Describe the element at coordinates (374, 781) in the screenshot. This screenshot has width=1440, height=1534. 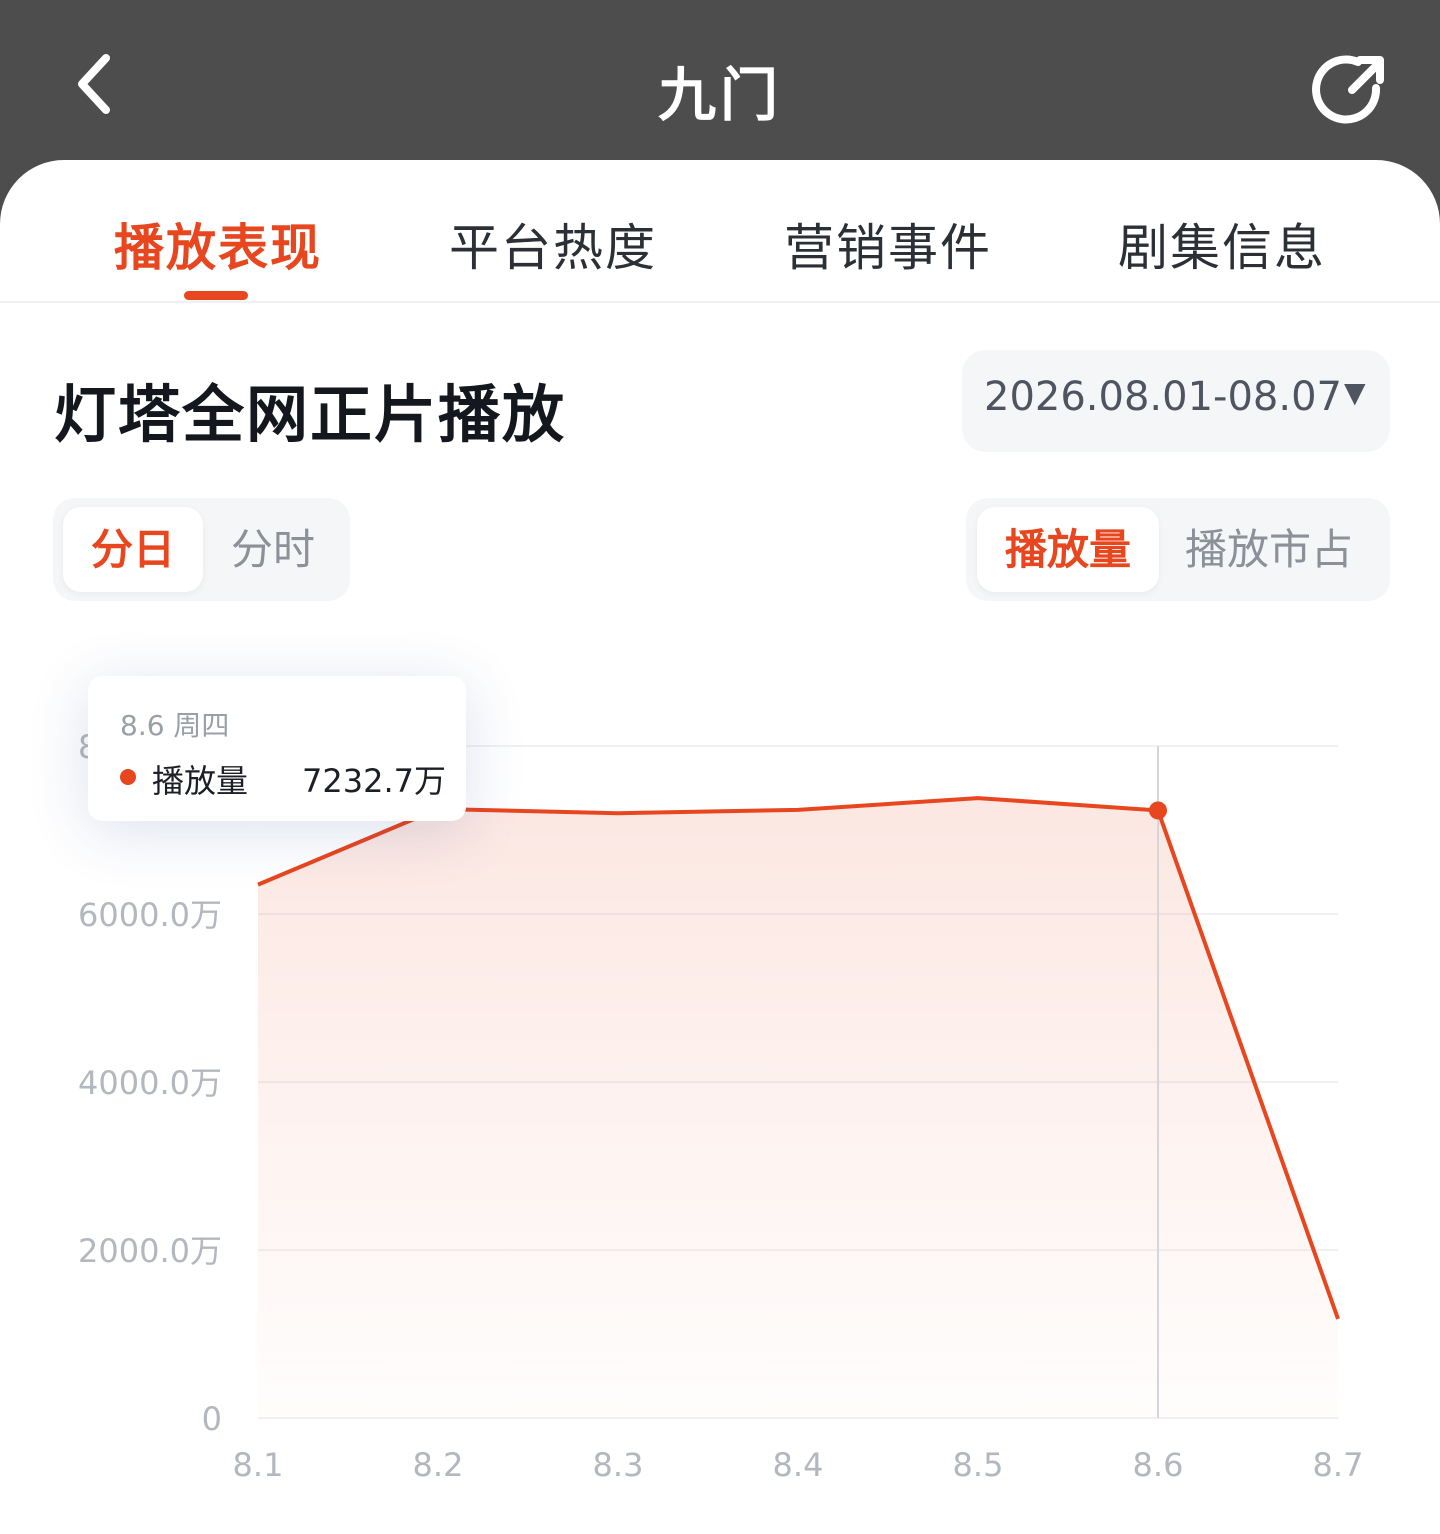
I see `tooltip-series-value: 7232.7万` at that location.